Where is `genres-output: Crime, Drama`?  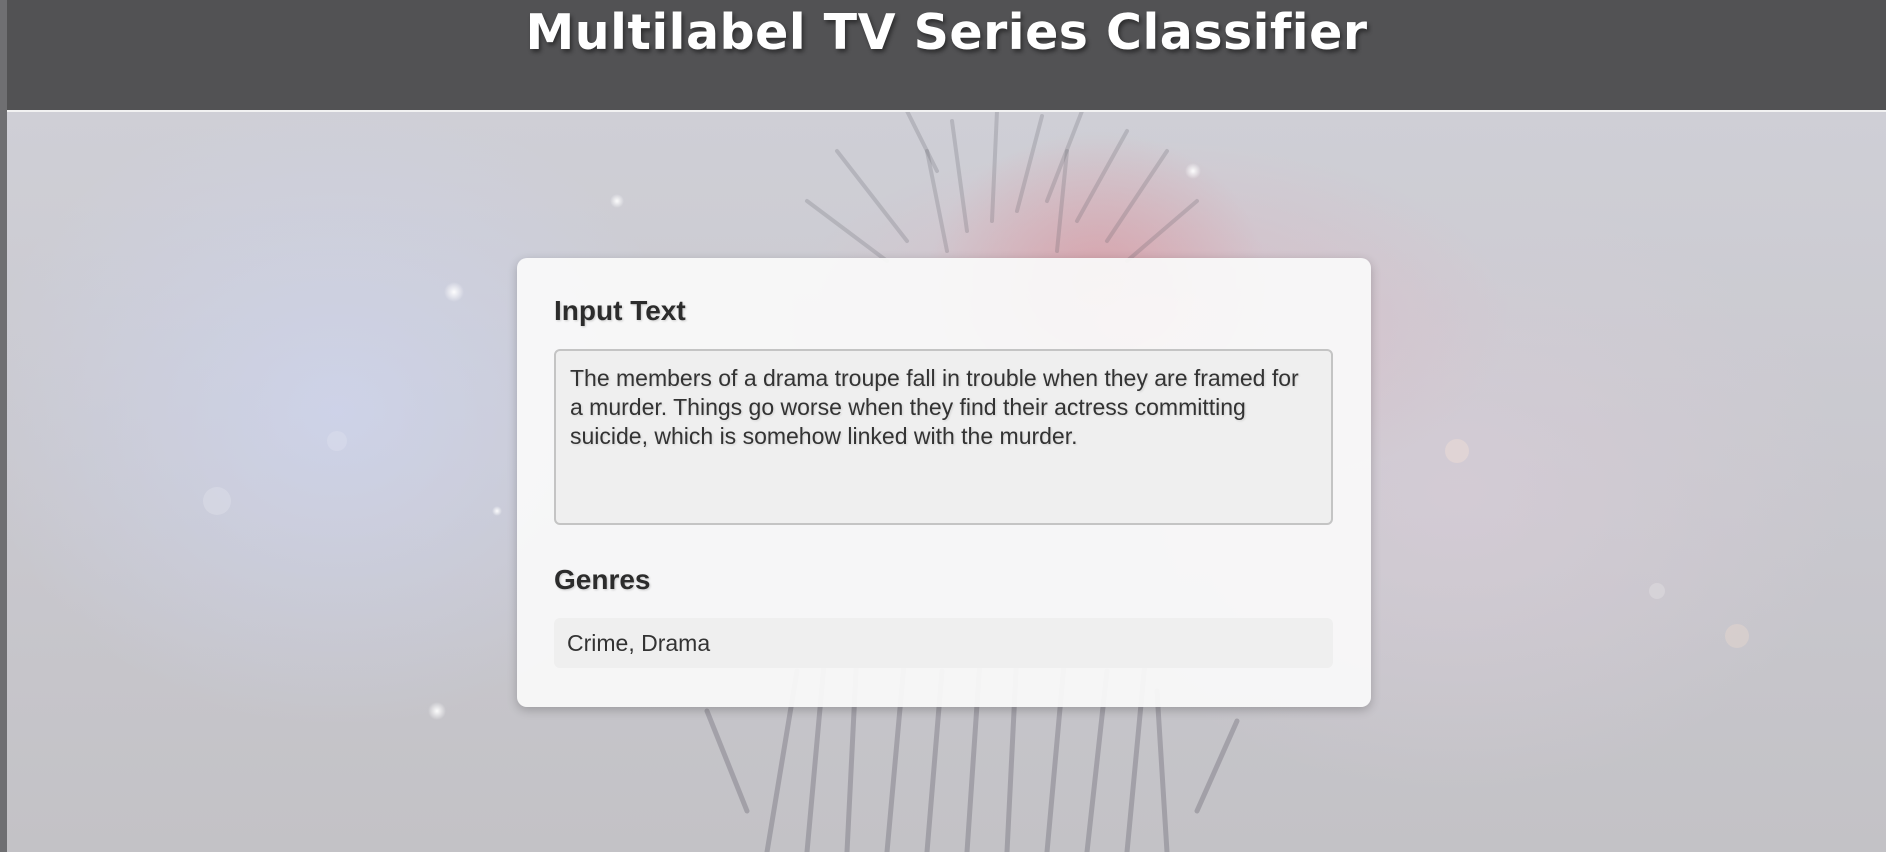
genres-output: Crime, Drama is located at coordinates (943, 643).